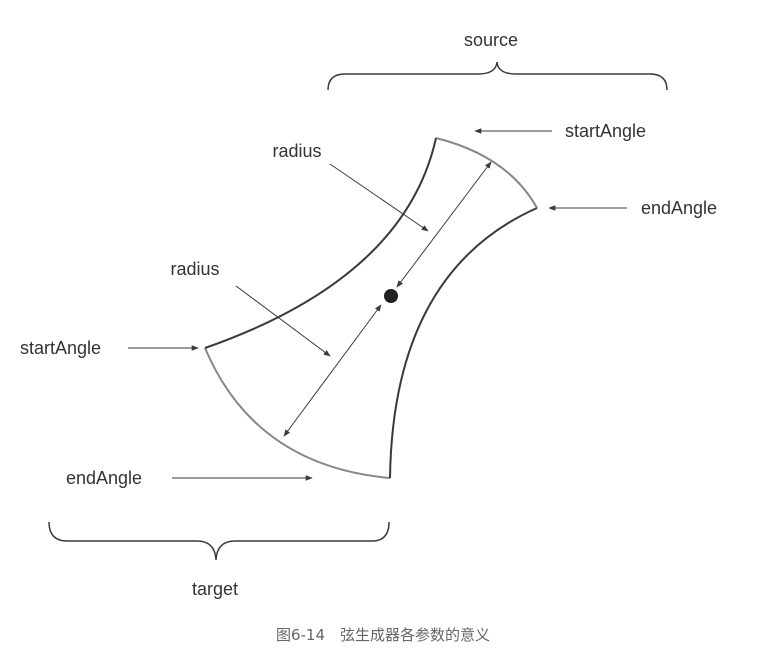 Image resolution: width=765 pixels, height=660 pixels. What do you see at coordinates (383, 635) in the screenshot?
I see `figure-caption: 图6-14 弦生成器各参数的意义` at bounding box center [383, 635].